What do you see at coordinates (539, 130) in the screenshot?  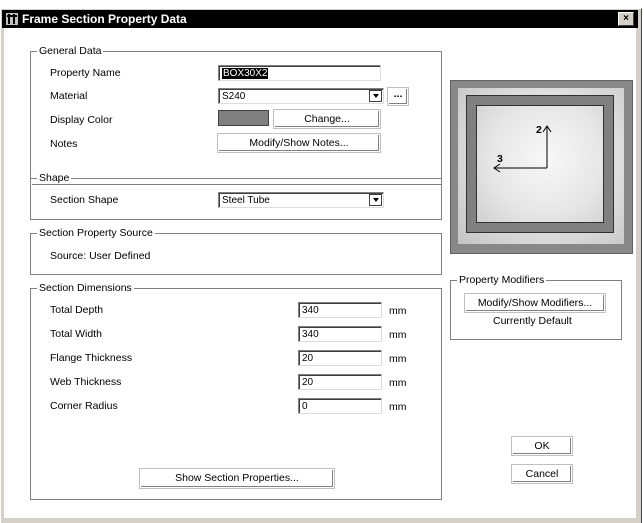 I see `axis-2-label: 2` at bounding box center [539, 130].